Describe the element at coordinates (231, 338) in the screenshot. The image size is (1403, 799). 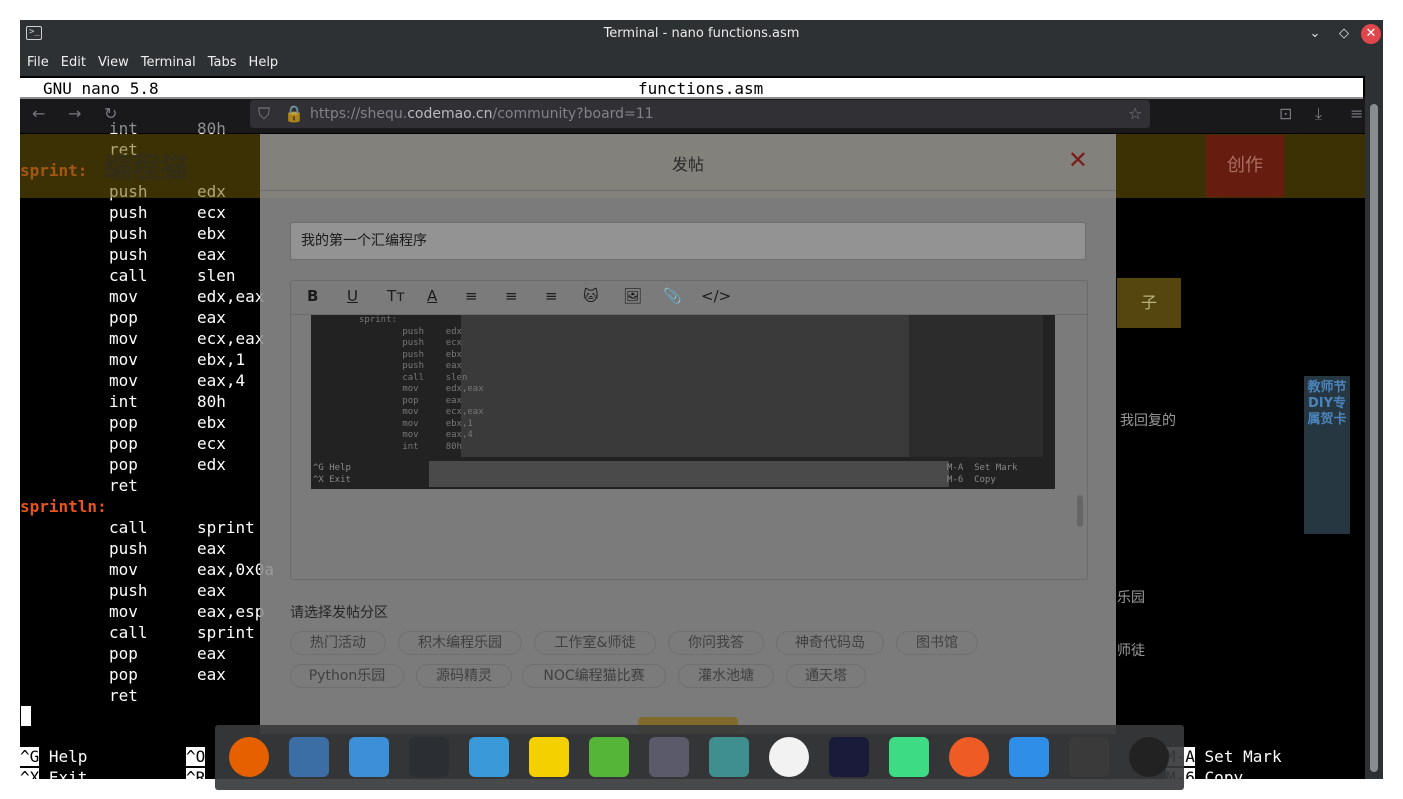
I see `code-operands: ecx,eax` at that location.